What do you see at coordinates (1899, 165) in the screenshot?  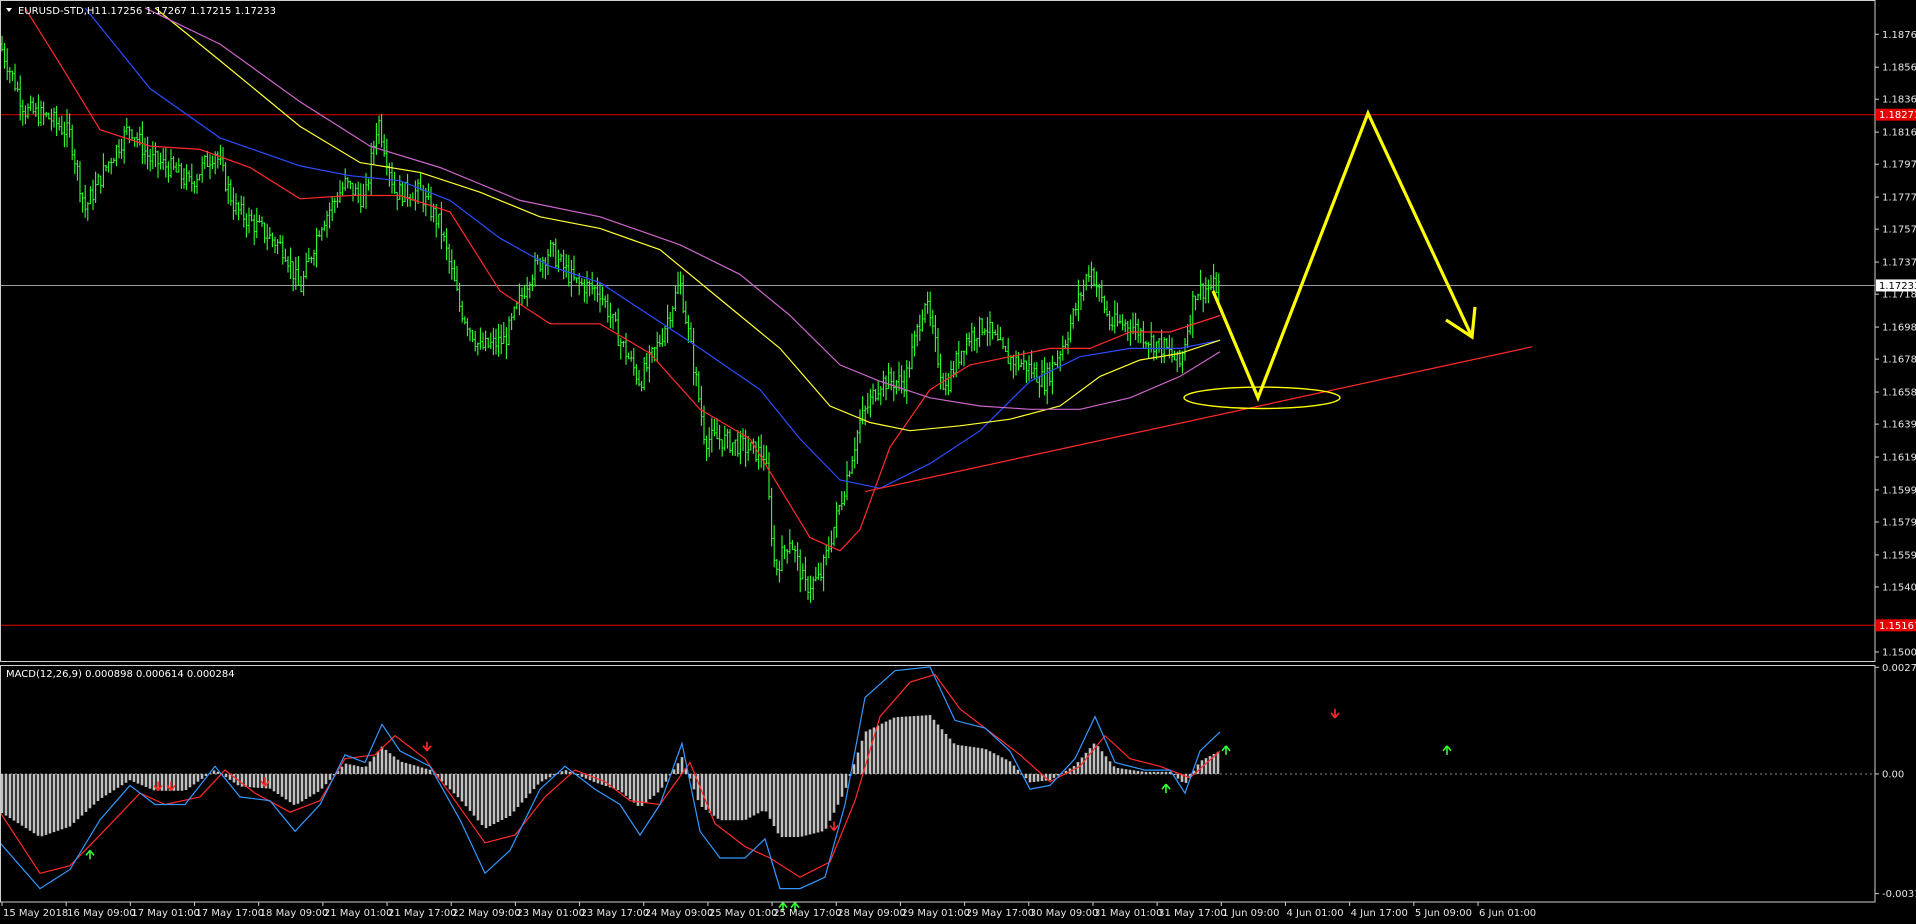 I see `price-tick-label: 1.17970` at bounding box center [1899, 165].